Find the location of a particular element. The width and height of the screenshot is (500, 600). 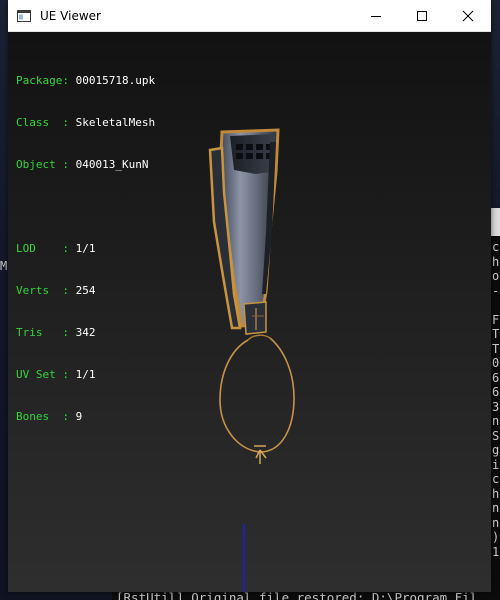

close-icon is located at coordinates (468, 15).